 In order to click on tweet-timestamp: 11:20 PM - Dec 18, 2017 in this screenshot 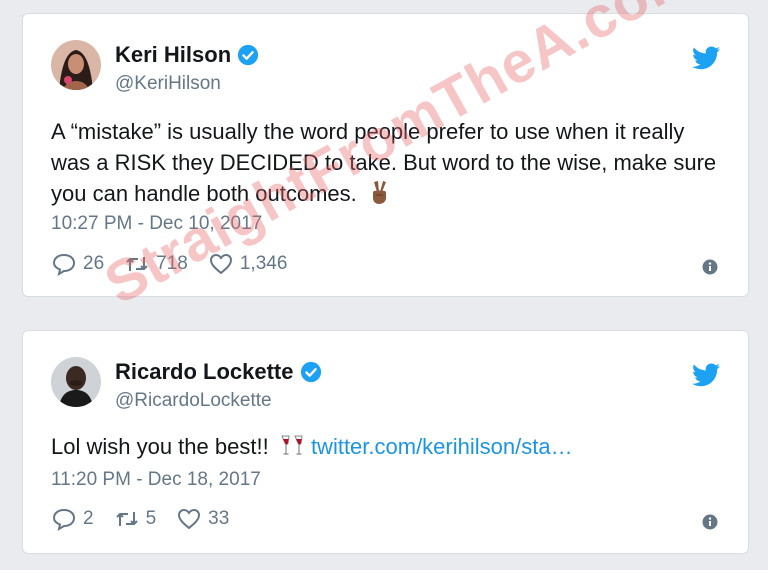, I will do `click(156, 480)`.